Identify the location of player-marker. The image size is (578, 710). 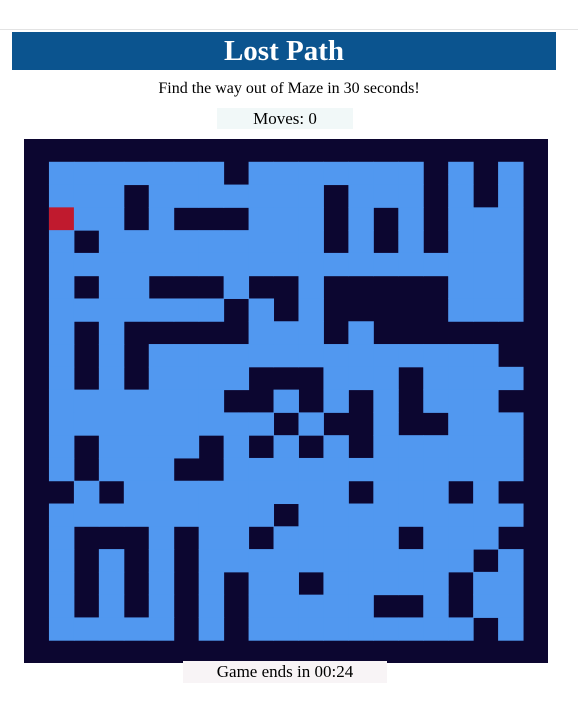
(61, 219).